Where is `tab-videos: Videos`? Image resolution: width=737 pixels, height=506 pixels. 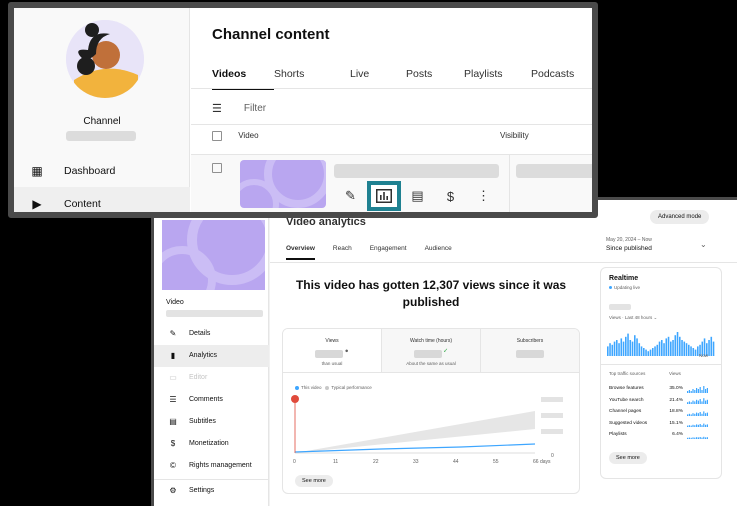 tab-videos: Videos is located at coordinates (243, 79).